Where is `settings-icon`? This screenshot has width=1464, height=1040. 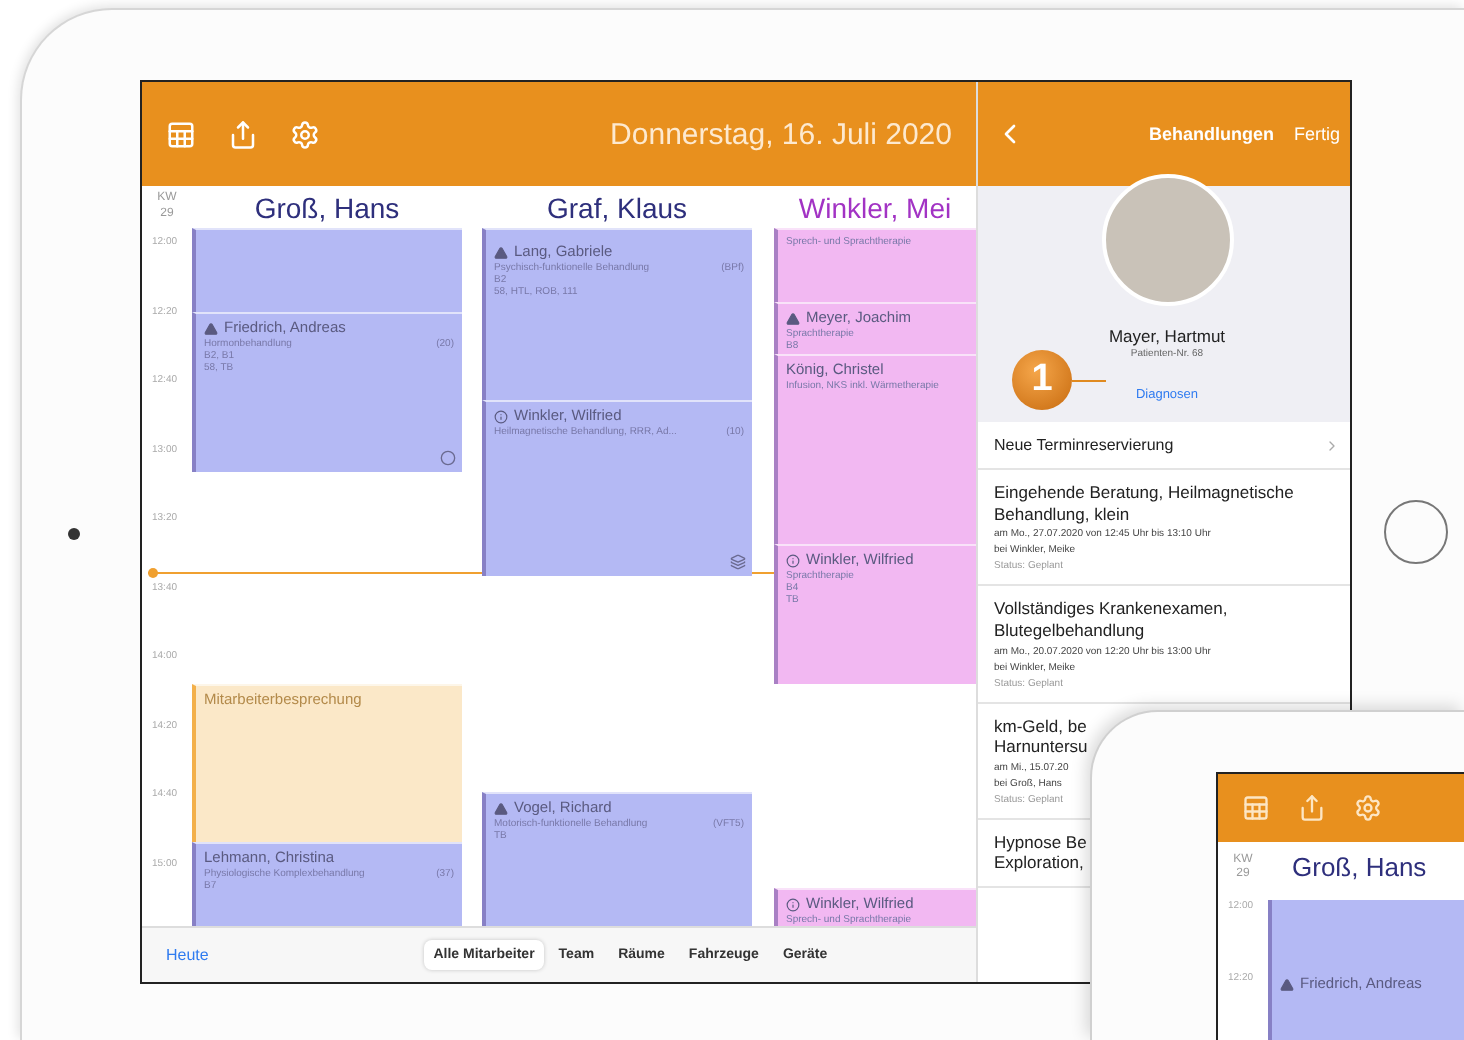 settings-icon is located at coordinates (1368, 808).